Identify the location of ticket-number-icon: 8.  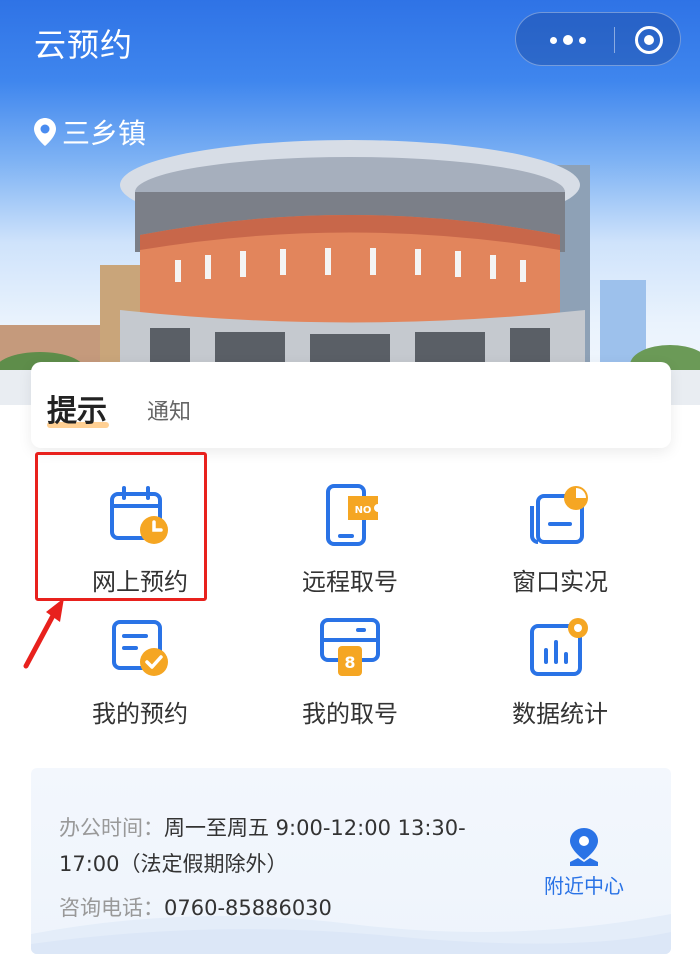
(350, 647).